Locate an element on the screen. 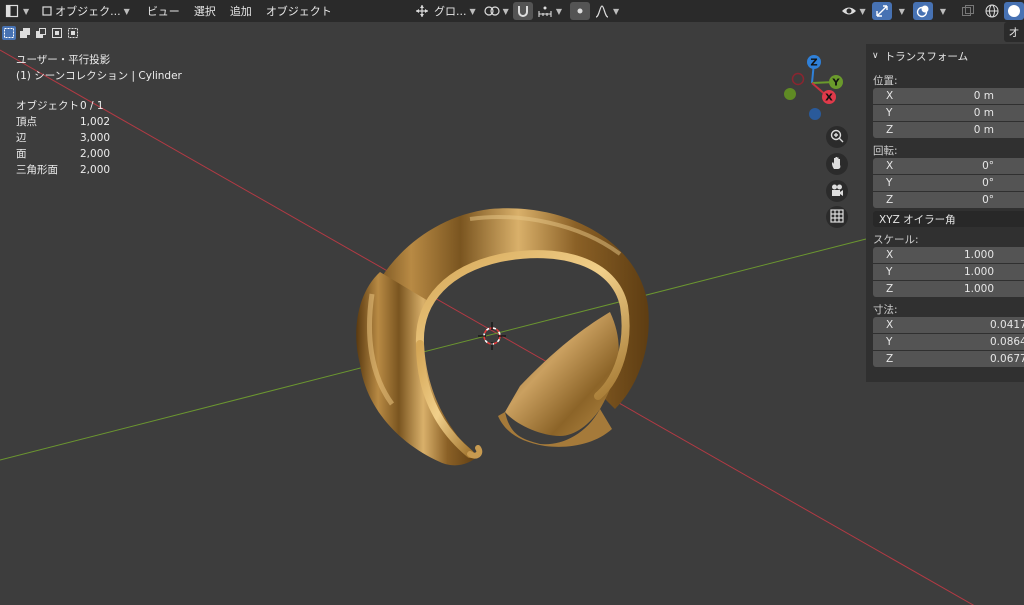 This screenshot has width=1024, height=605. proportional-edit-toggle is located at coordinates (579, 11).